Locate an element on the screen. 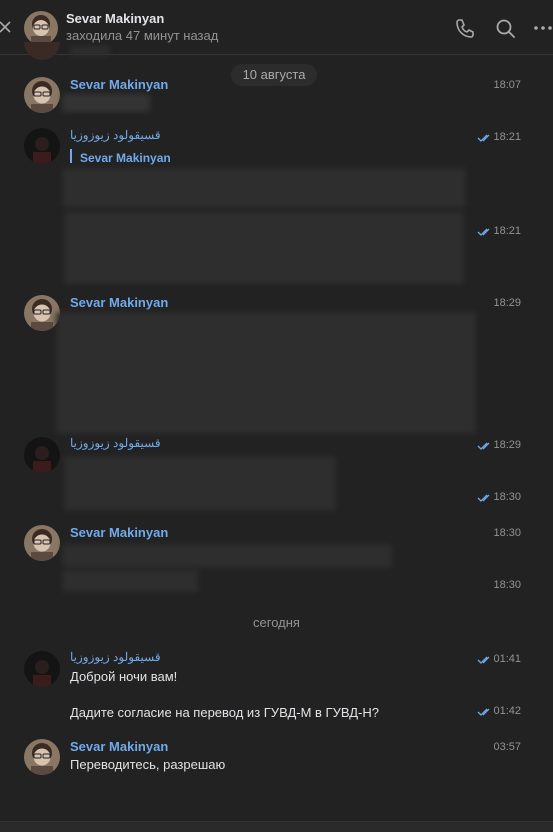 The image size is (553, 832). composer-edge is located at coordinates (276, 826).